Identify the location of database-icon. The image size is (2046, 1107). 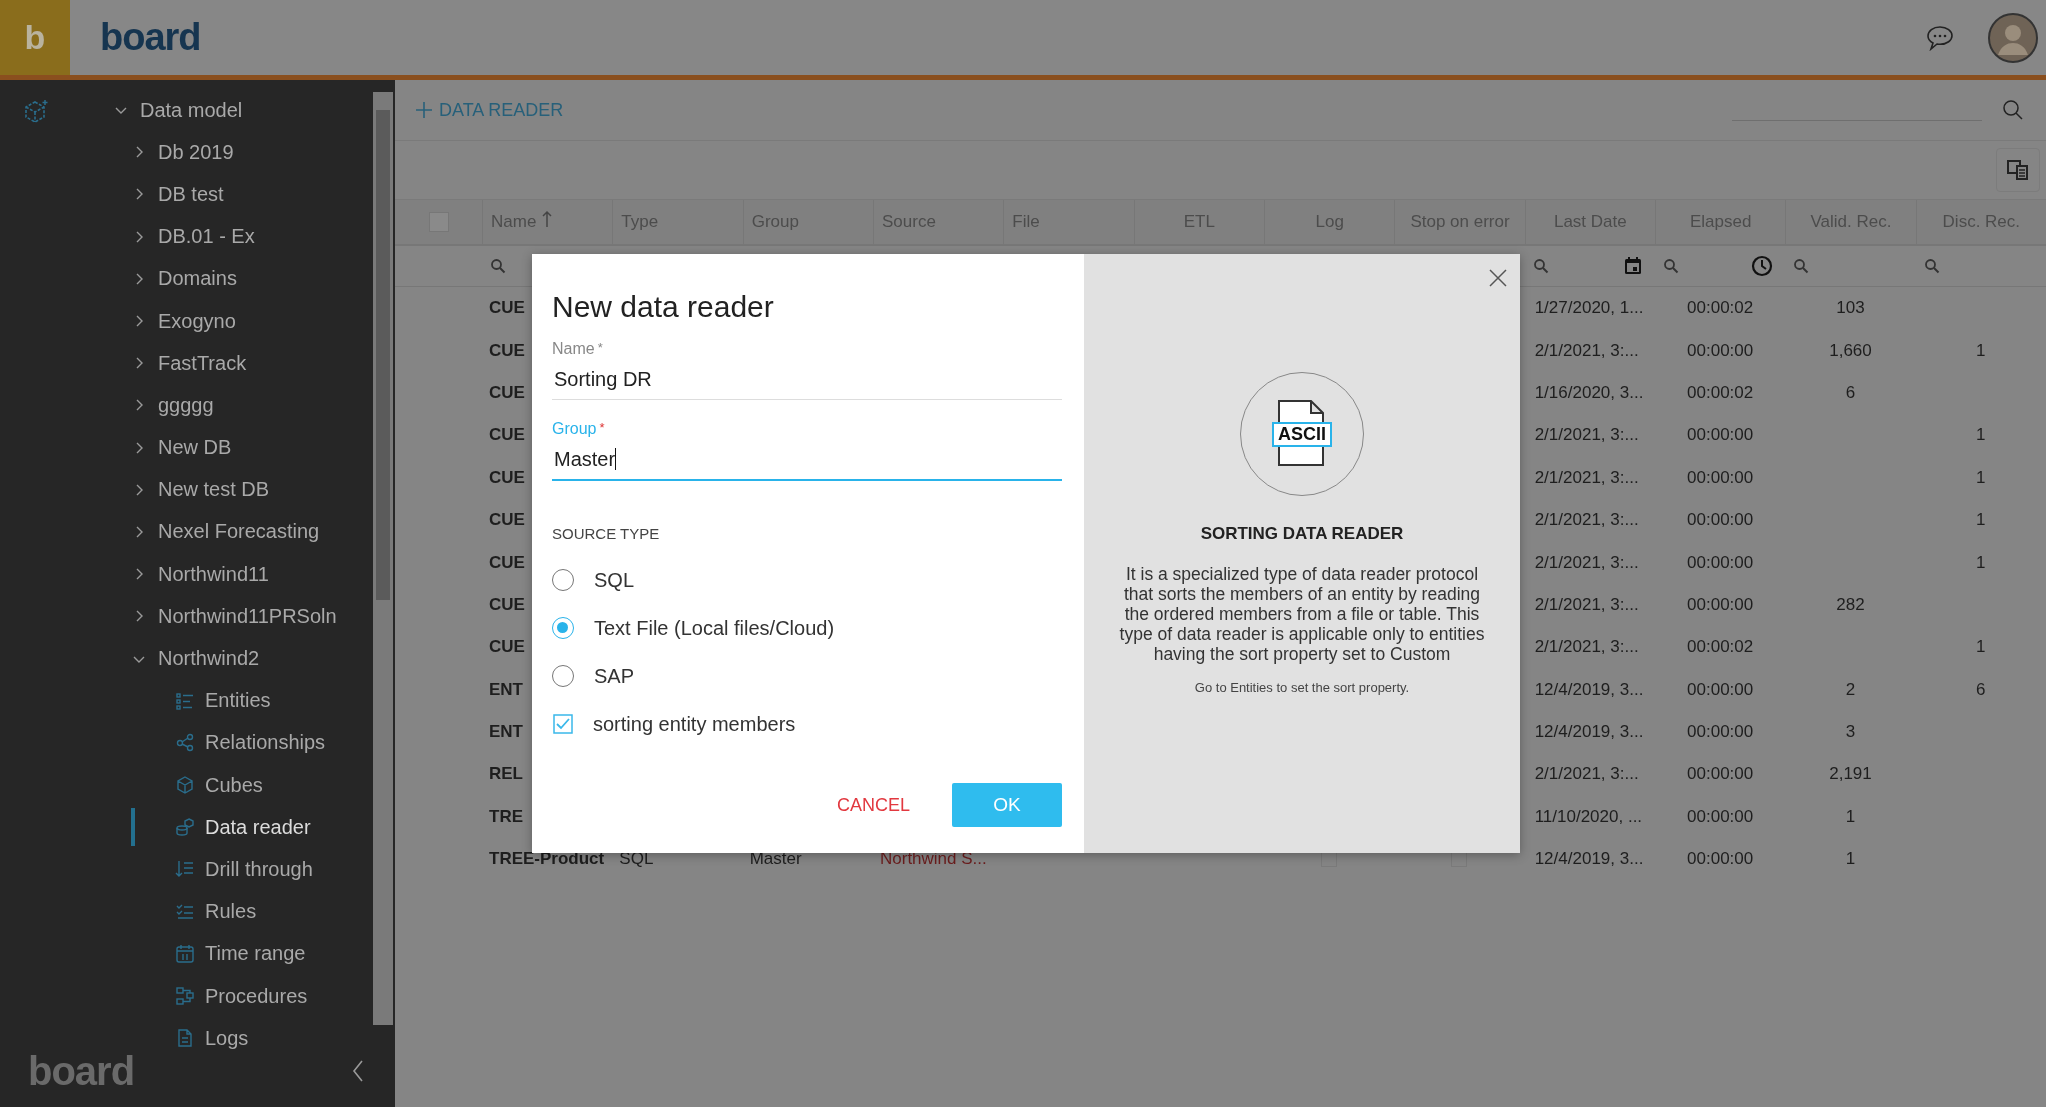
(185, 827).